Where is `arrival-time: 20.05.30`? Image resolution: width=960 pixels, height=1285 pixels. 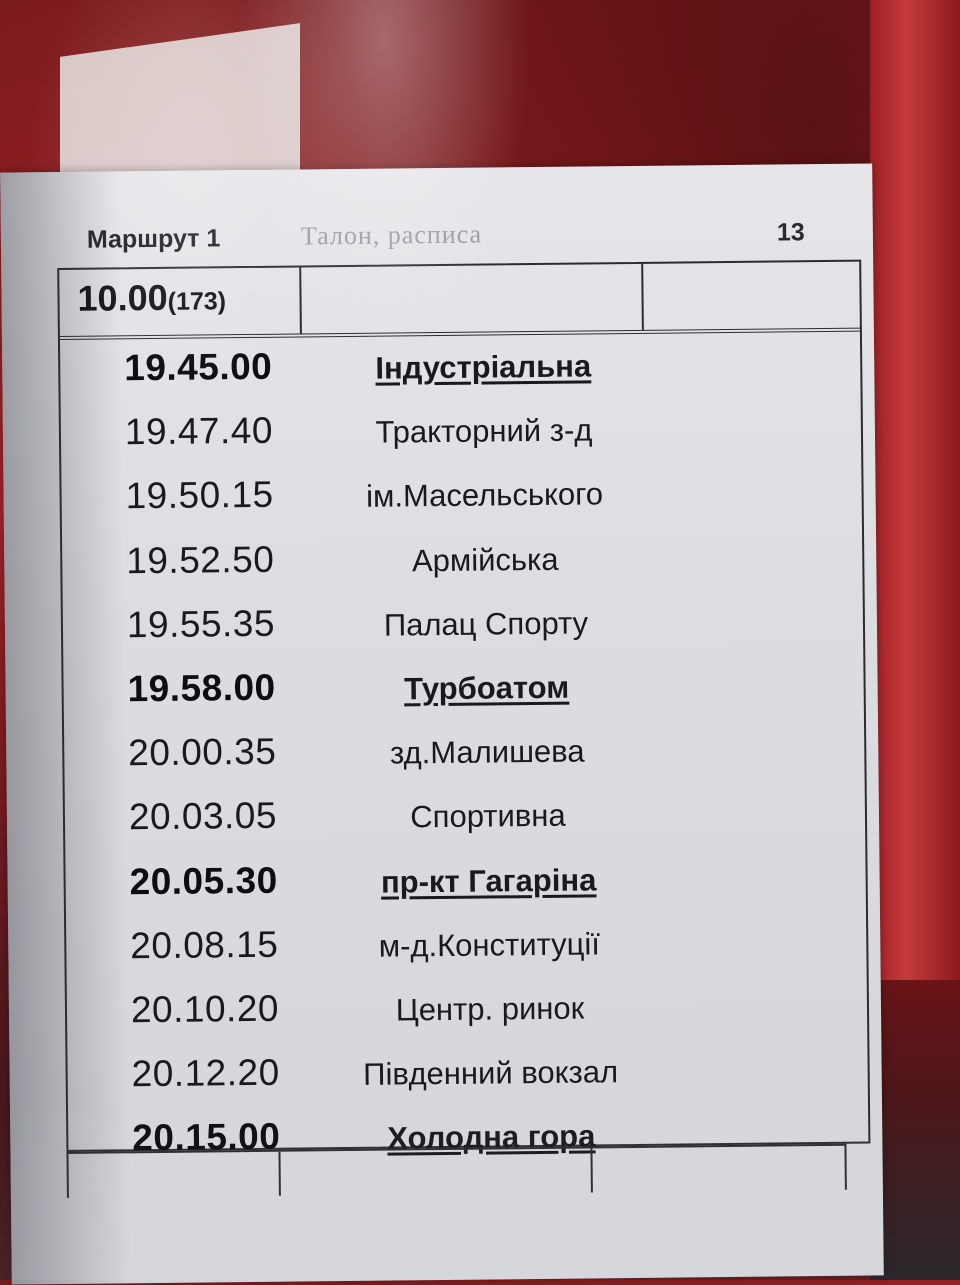 arrival-time: 20.05.30 is located at coordinates (203, 880).